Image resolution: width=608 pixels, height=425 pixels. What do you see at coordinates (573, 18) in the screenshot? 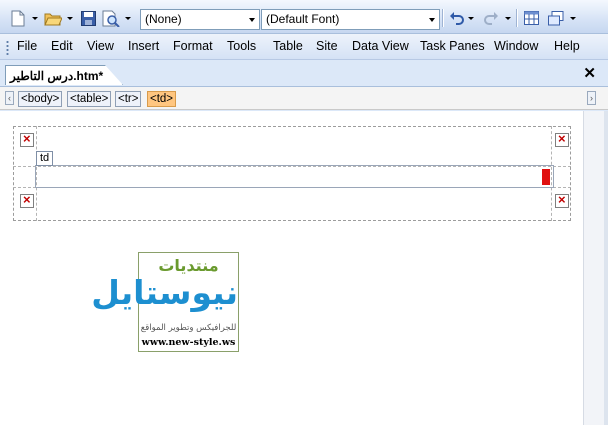
I see `layers-dropdown-icon` at bounding box center [573, 18].